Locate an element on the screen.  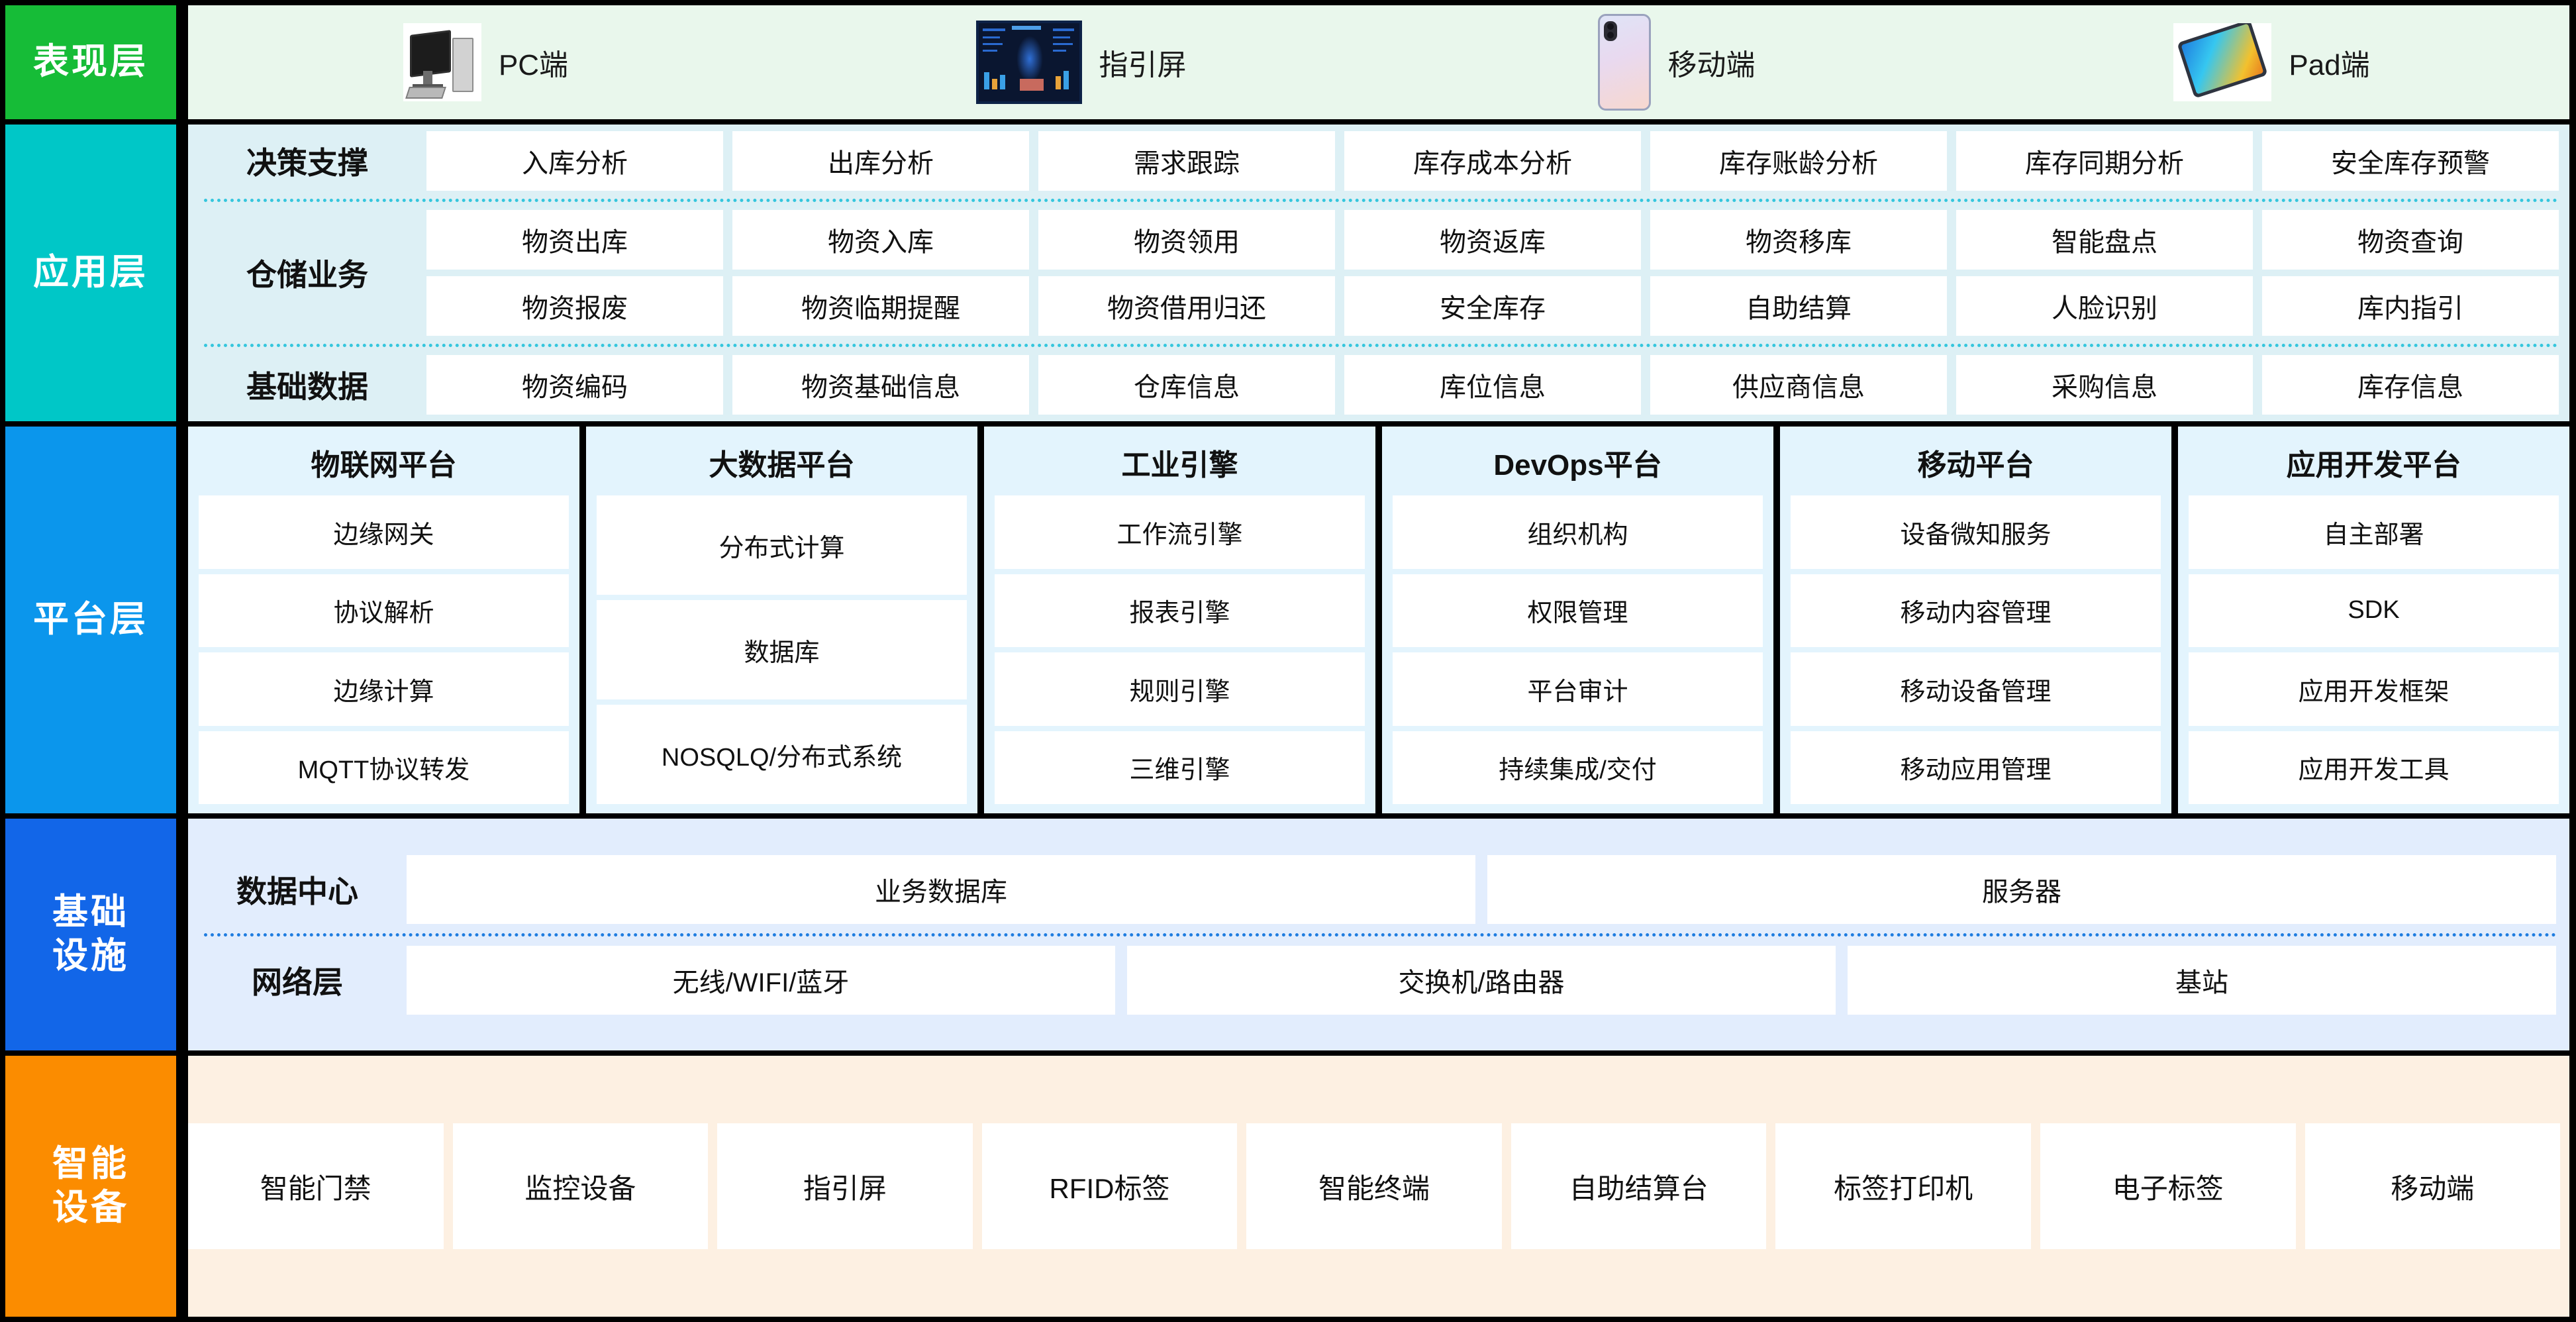
platform-column-items: 组织机构 权限管理 平台审计 持续集成/交付 is located at coordinates (1577, 650).